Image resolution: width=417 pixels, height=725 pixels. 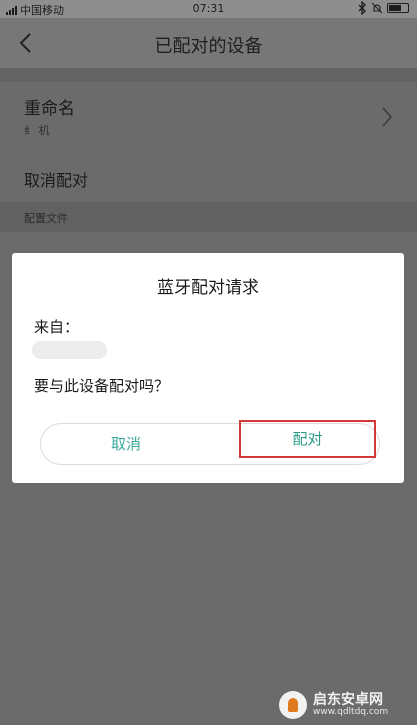 What do you see at coordinates (307, 439) in the screenshot?
I see `pair-button: 配对` at bounding box center [307, 439].